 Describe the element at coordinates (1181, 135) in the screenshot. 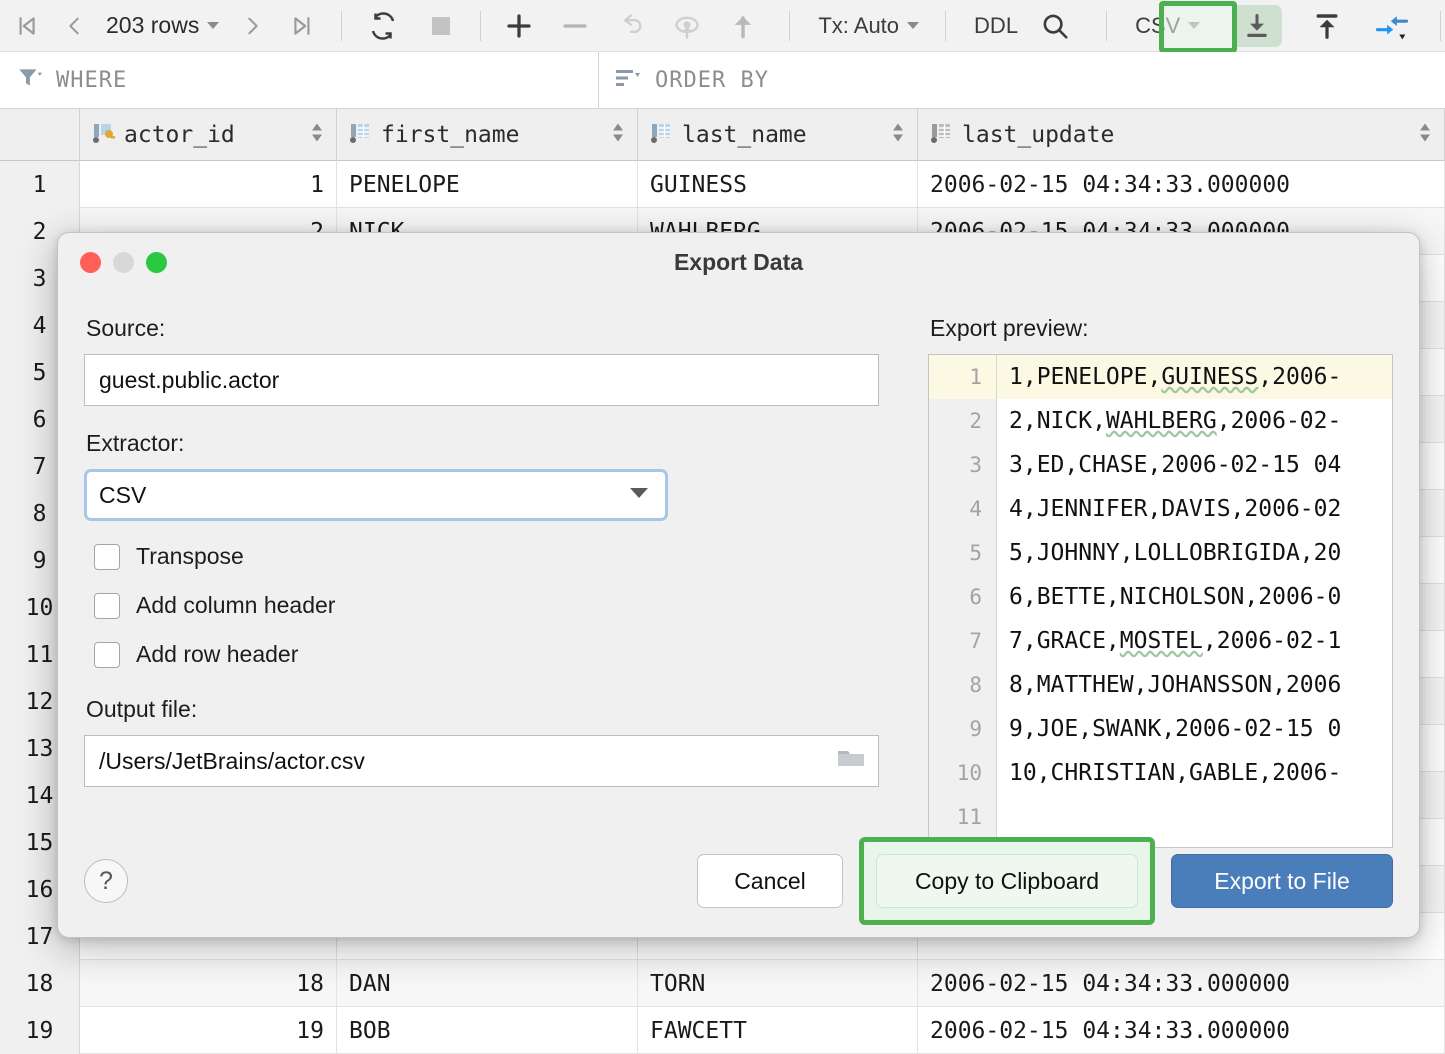

I see `grid-header-last_update: last_update` at that location.